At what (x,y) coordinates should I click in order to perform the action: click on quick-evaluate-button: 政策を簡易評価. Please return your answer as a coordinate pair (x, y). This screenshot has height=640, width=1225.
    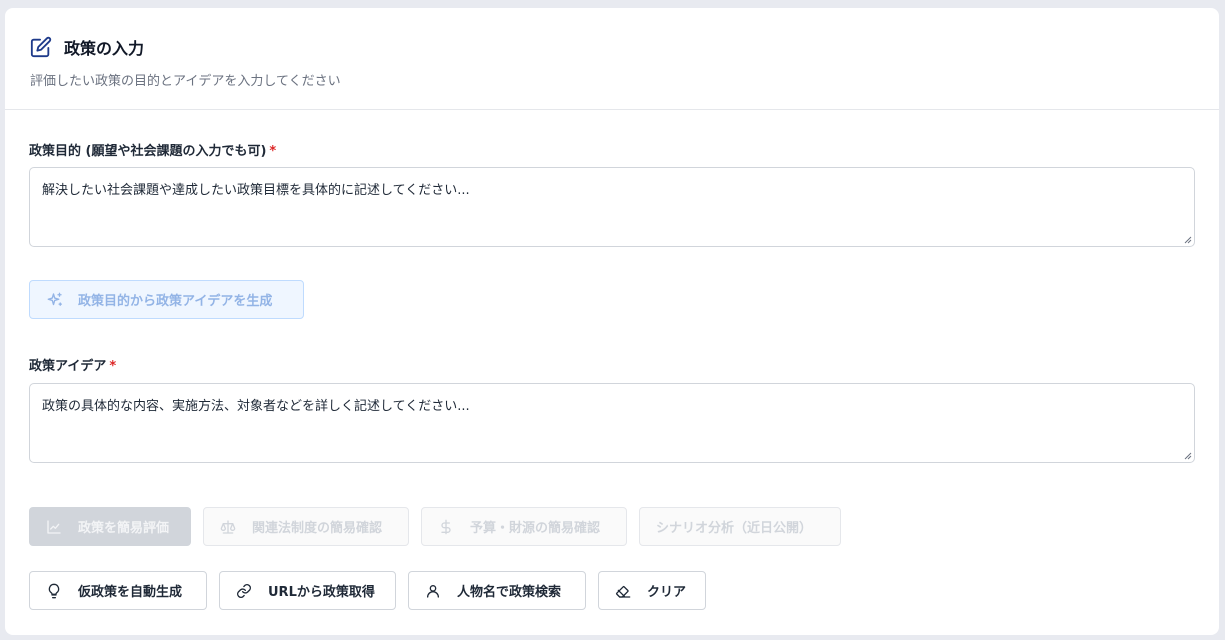
    Looking at the image, I should click on (110, 526).